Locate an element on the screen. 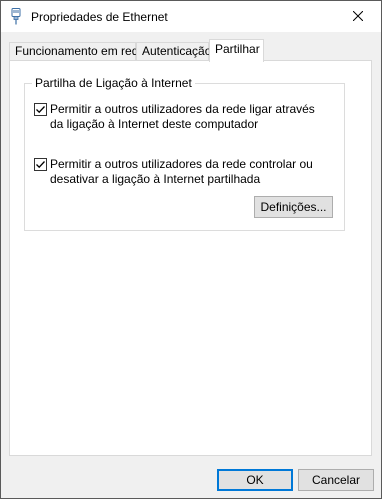  group-title: Partilha de Ligação à Internet is located at coordinates (113, 83).